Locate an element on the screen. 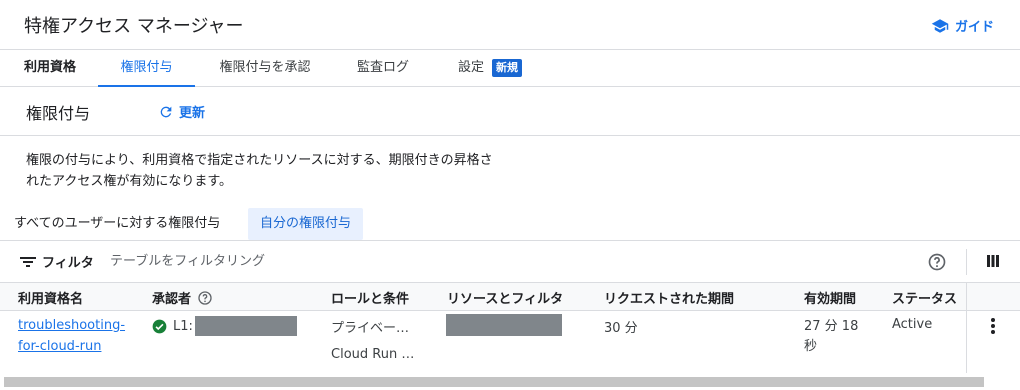  column-header-label: 承認者 is located at coordinates (172, 299).